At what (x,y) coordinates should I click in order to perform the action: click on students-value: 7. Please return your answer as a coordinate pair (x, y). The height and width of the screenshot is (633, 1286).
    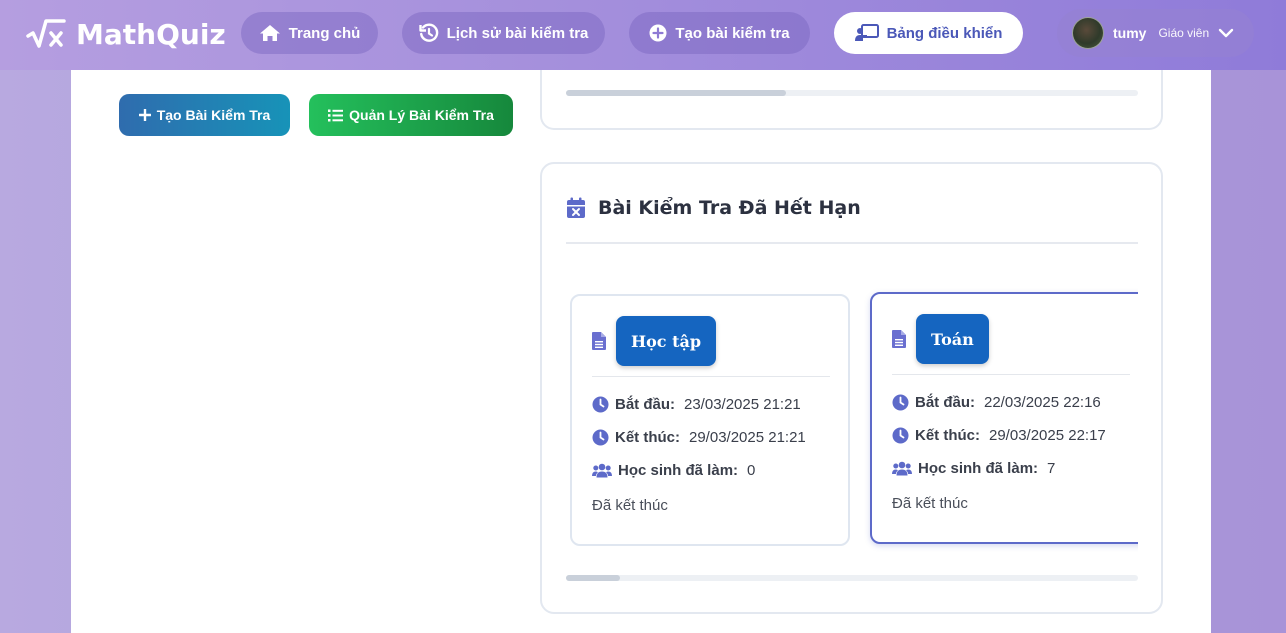
    Looking at the image, I should click on (1051, 468).